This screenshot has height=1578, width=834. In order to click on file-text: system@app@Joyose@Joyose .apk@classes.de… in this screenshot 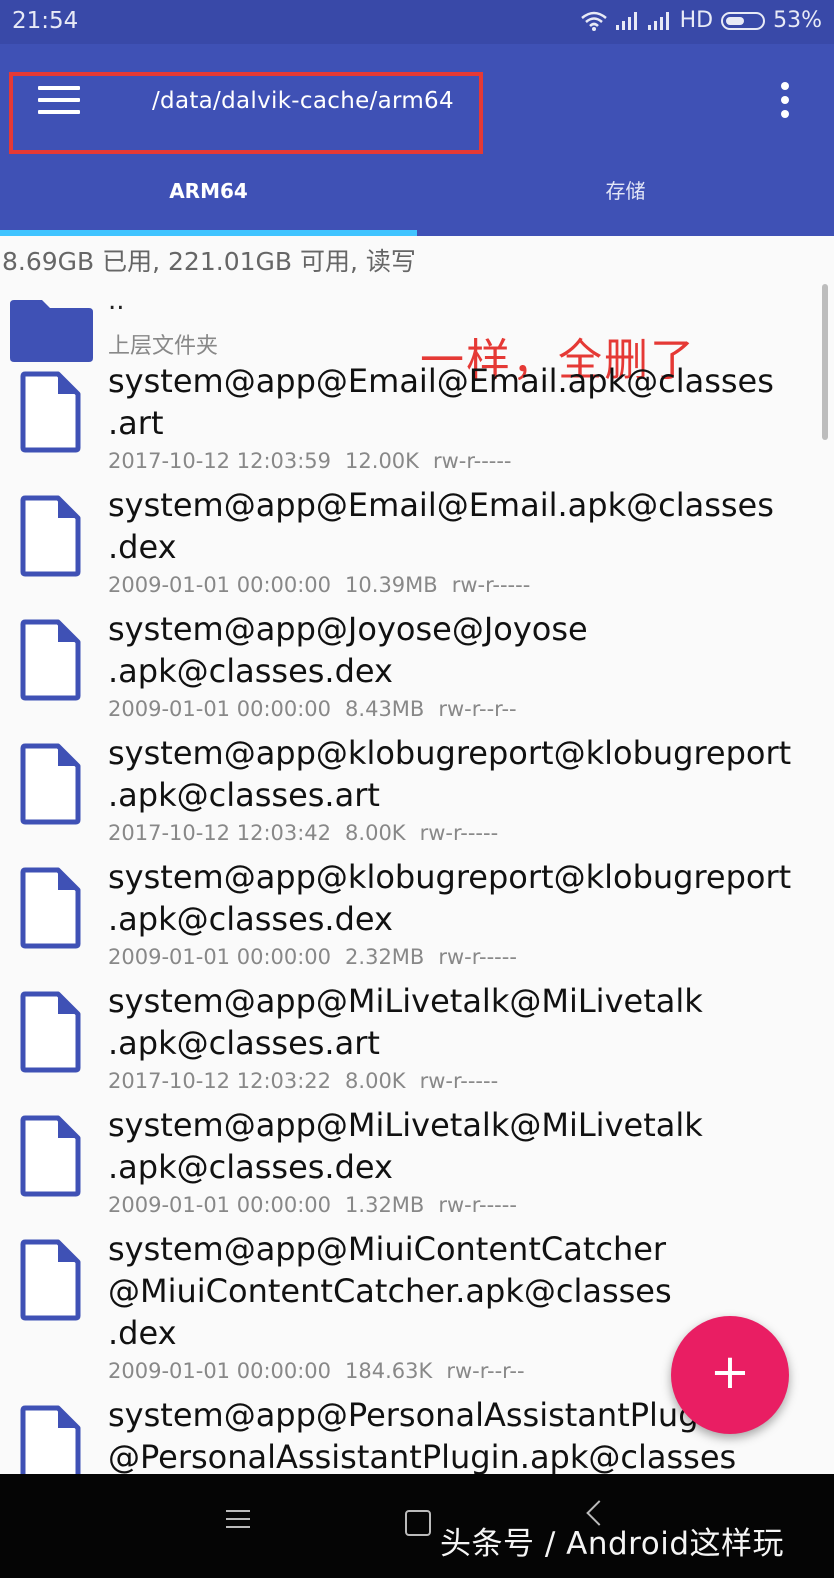, I will do `click(466, 670)`.